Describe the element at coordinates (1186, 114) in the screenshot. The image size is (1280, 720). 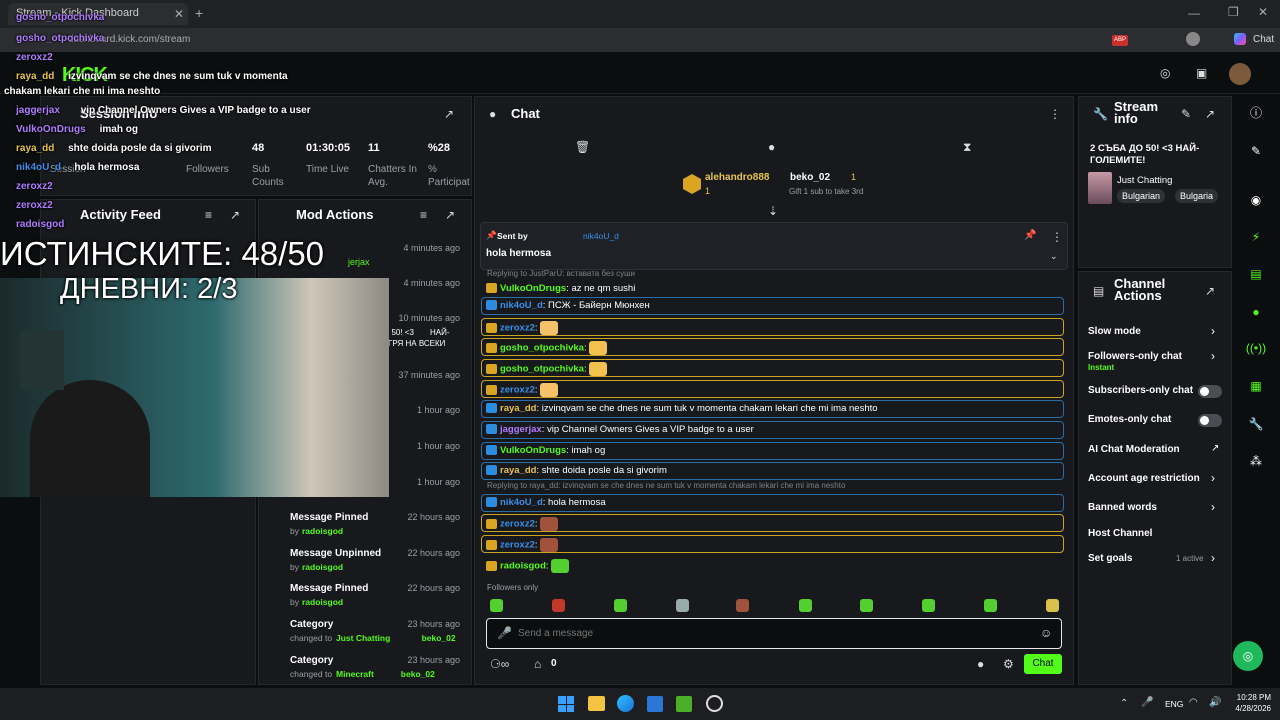
I see `edit-icon: ✎` at that location.